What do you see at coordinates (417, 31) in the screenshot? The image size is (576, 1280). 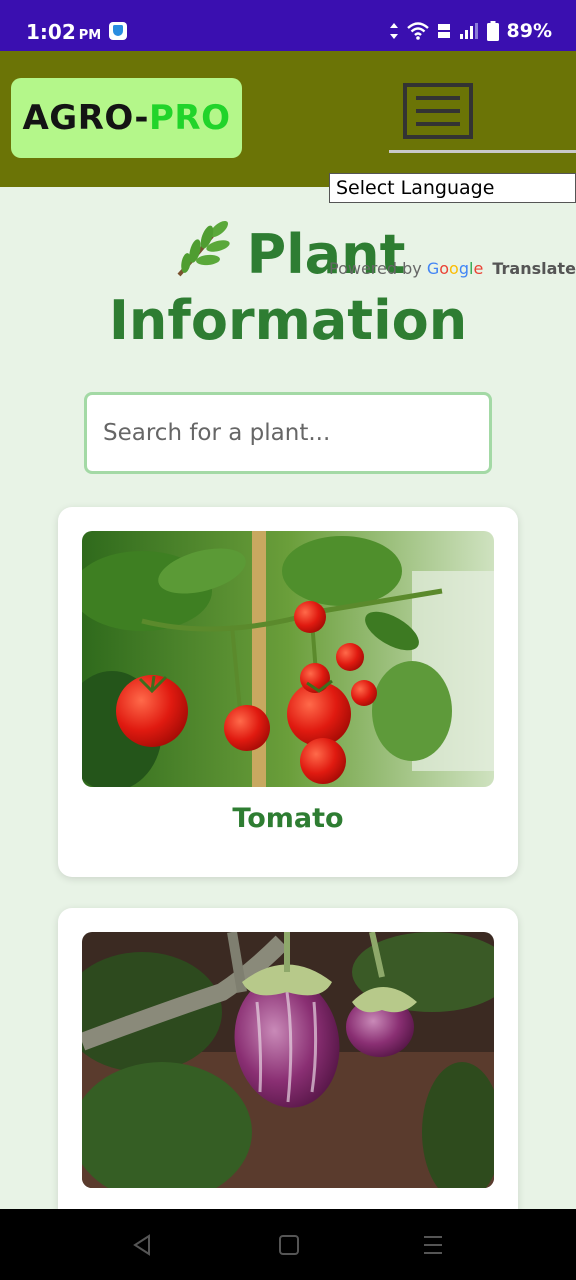 I see `wifi-icon` at bounding box center [417, 31].